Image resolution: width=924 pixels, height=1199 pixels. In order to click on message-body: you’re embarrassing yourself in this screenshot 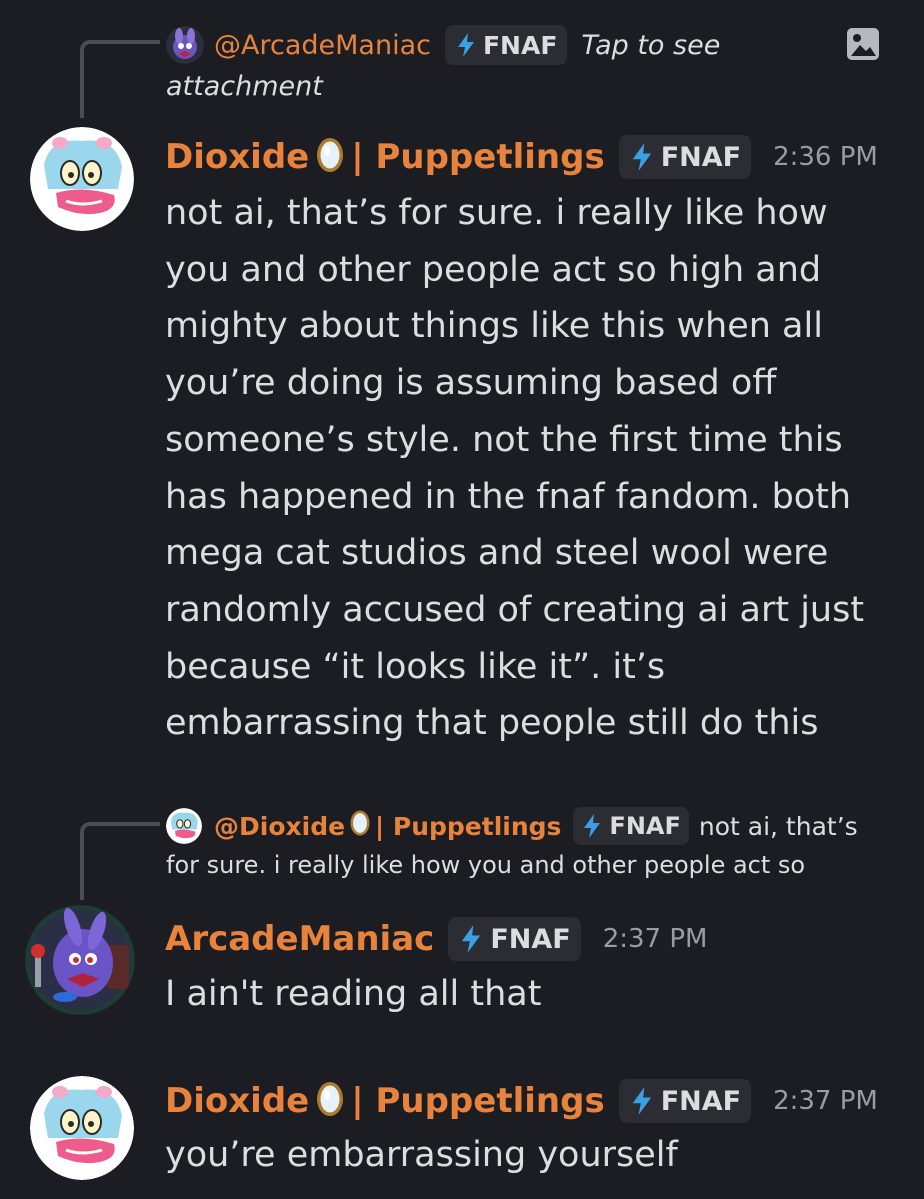, I will do `click(421, 1155)`.